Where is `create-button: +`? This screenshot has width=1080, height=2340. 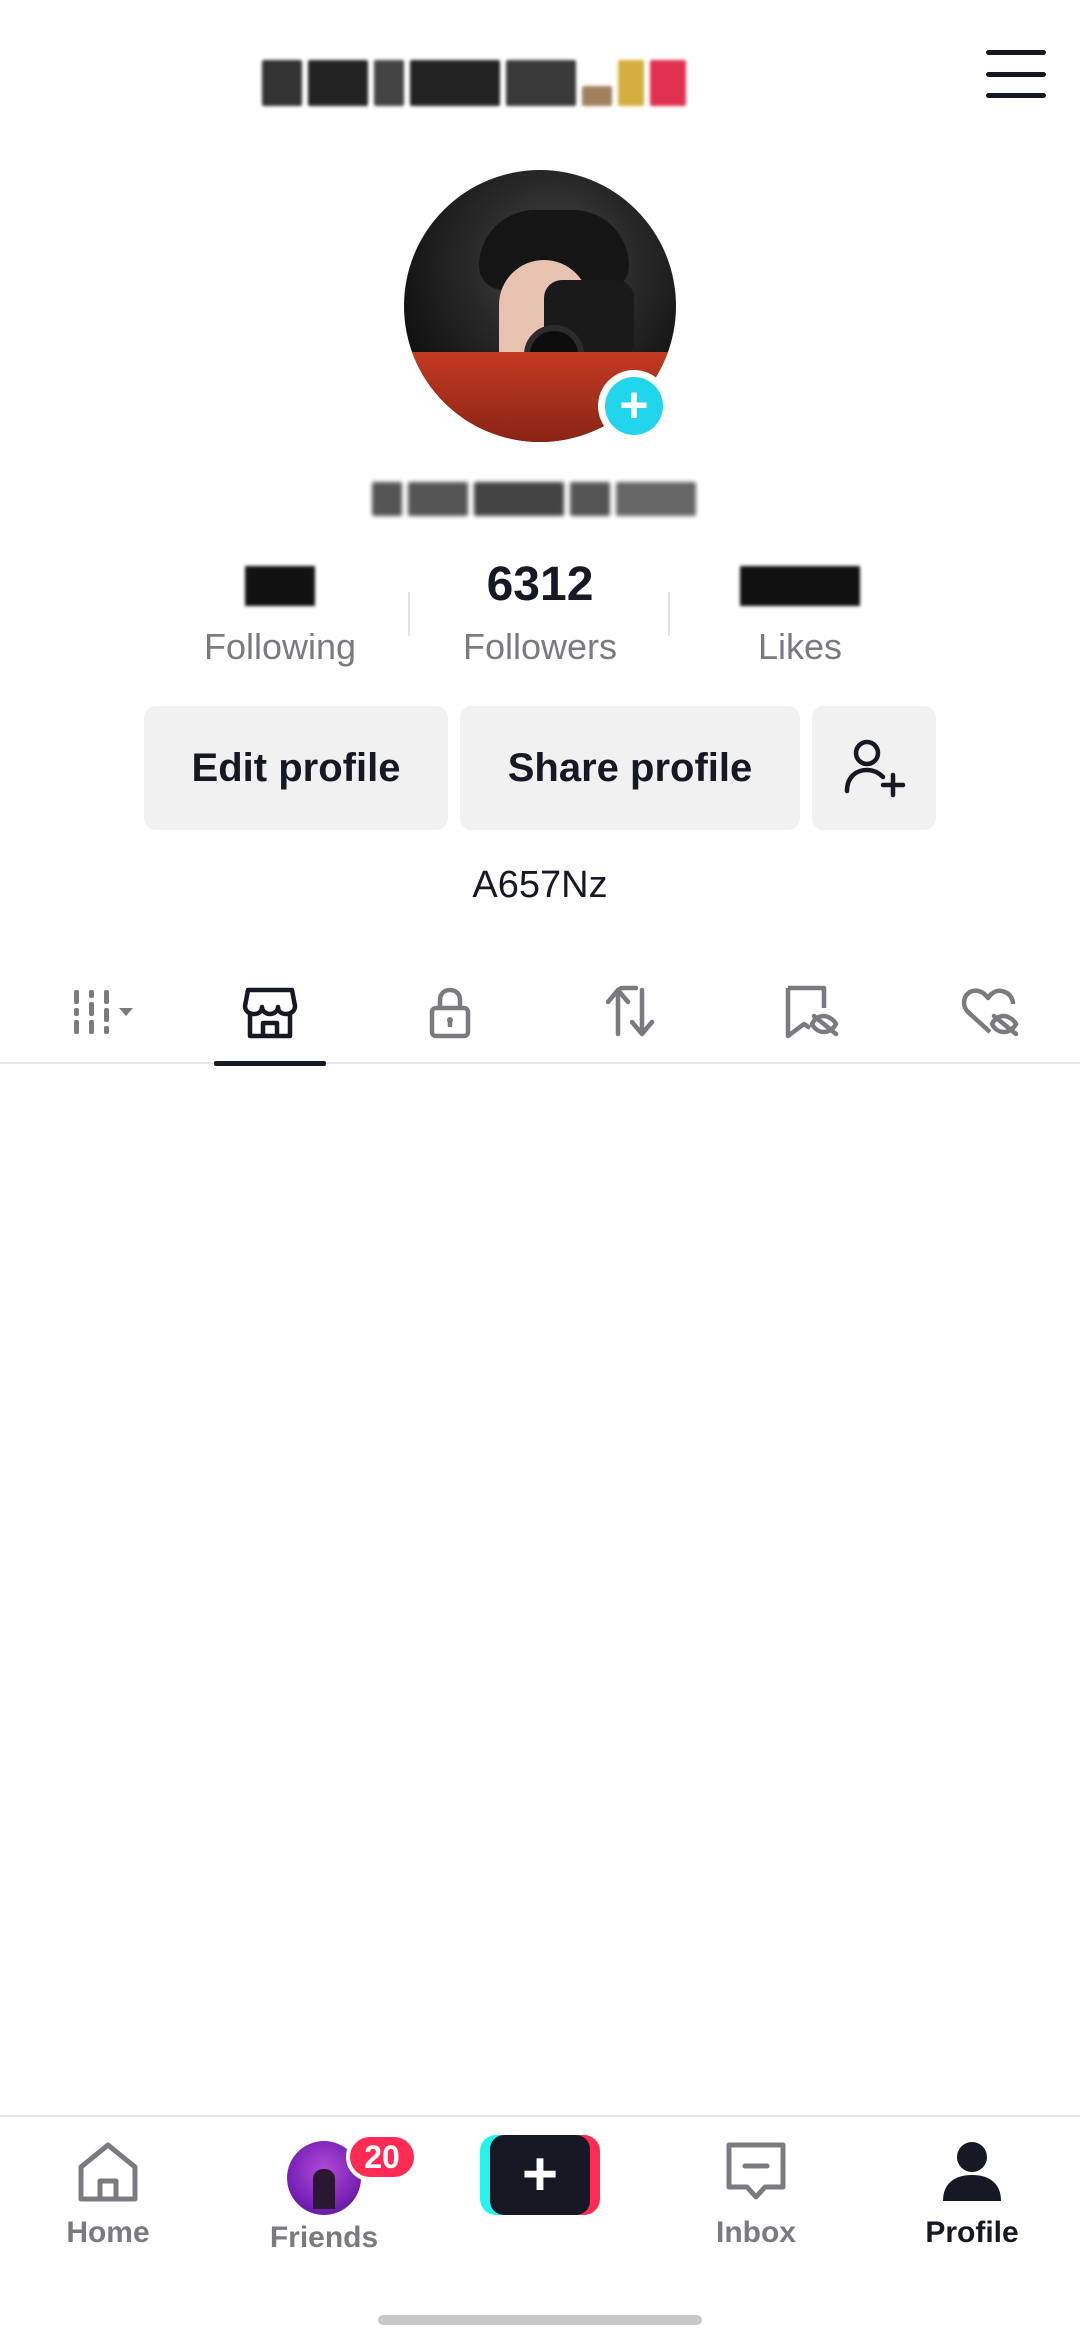
create-button: + is located at coordinates (540, 2175).